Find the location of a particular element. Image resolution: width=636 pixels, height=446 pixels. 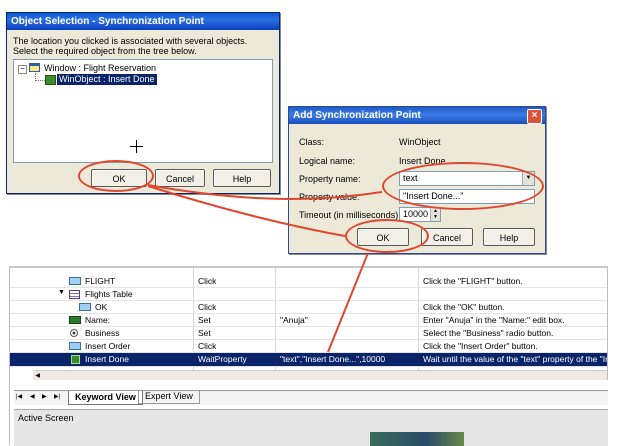

object-selection-title: Object Selection - Synchronization Point is located at coordinates (143, 21).